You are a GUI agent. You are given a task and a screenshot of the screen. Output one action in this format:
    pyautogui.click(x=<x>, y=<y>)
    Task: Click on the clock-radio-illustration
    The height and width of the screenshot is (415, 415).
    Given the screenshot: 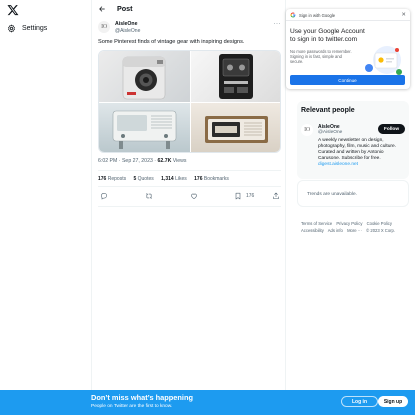 What is the action you would take?
    pyautogui.click(x=236, y=129)
    